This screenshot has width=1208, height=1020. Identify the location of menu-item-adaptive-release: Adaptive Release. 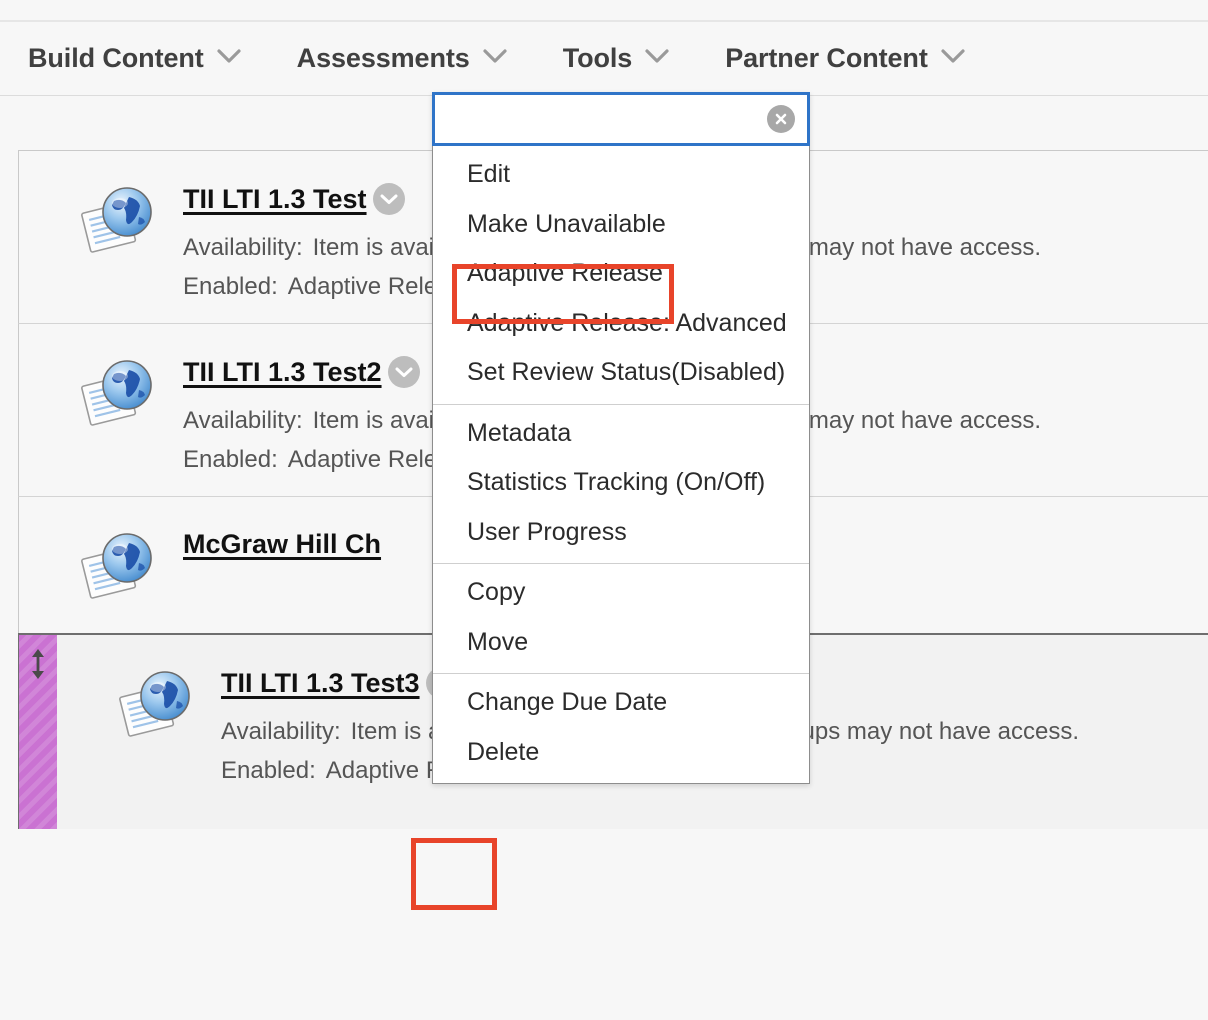
(621, 274).